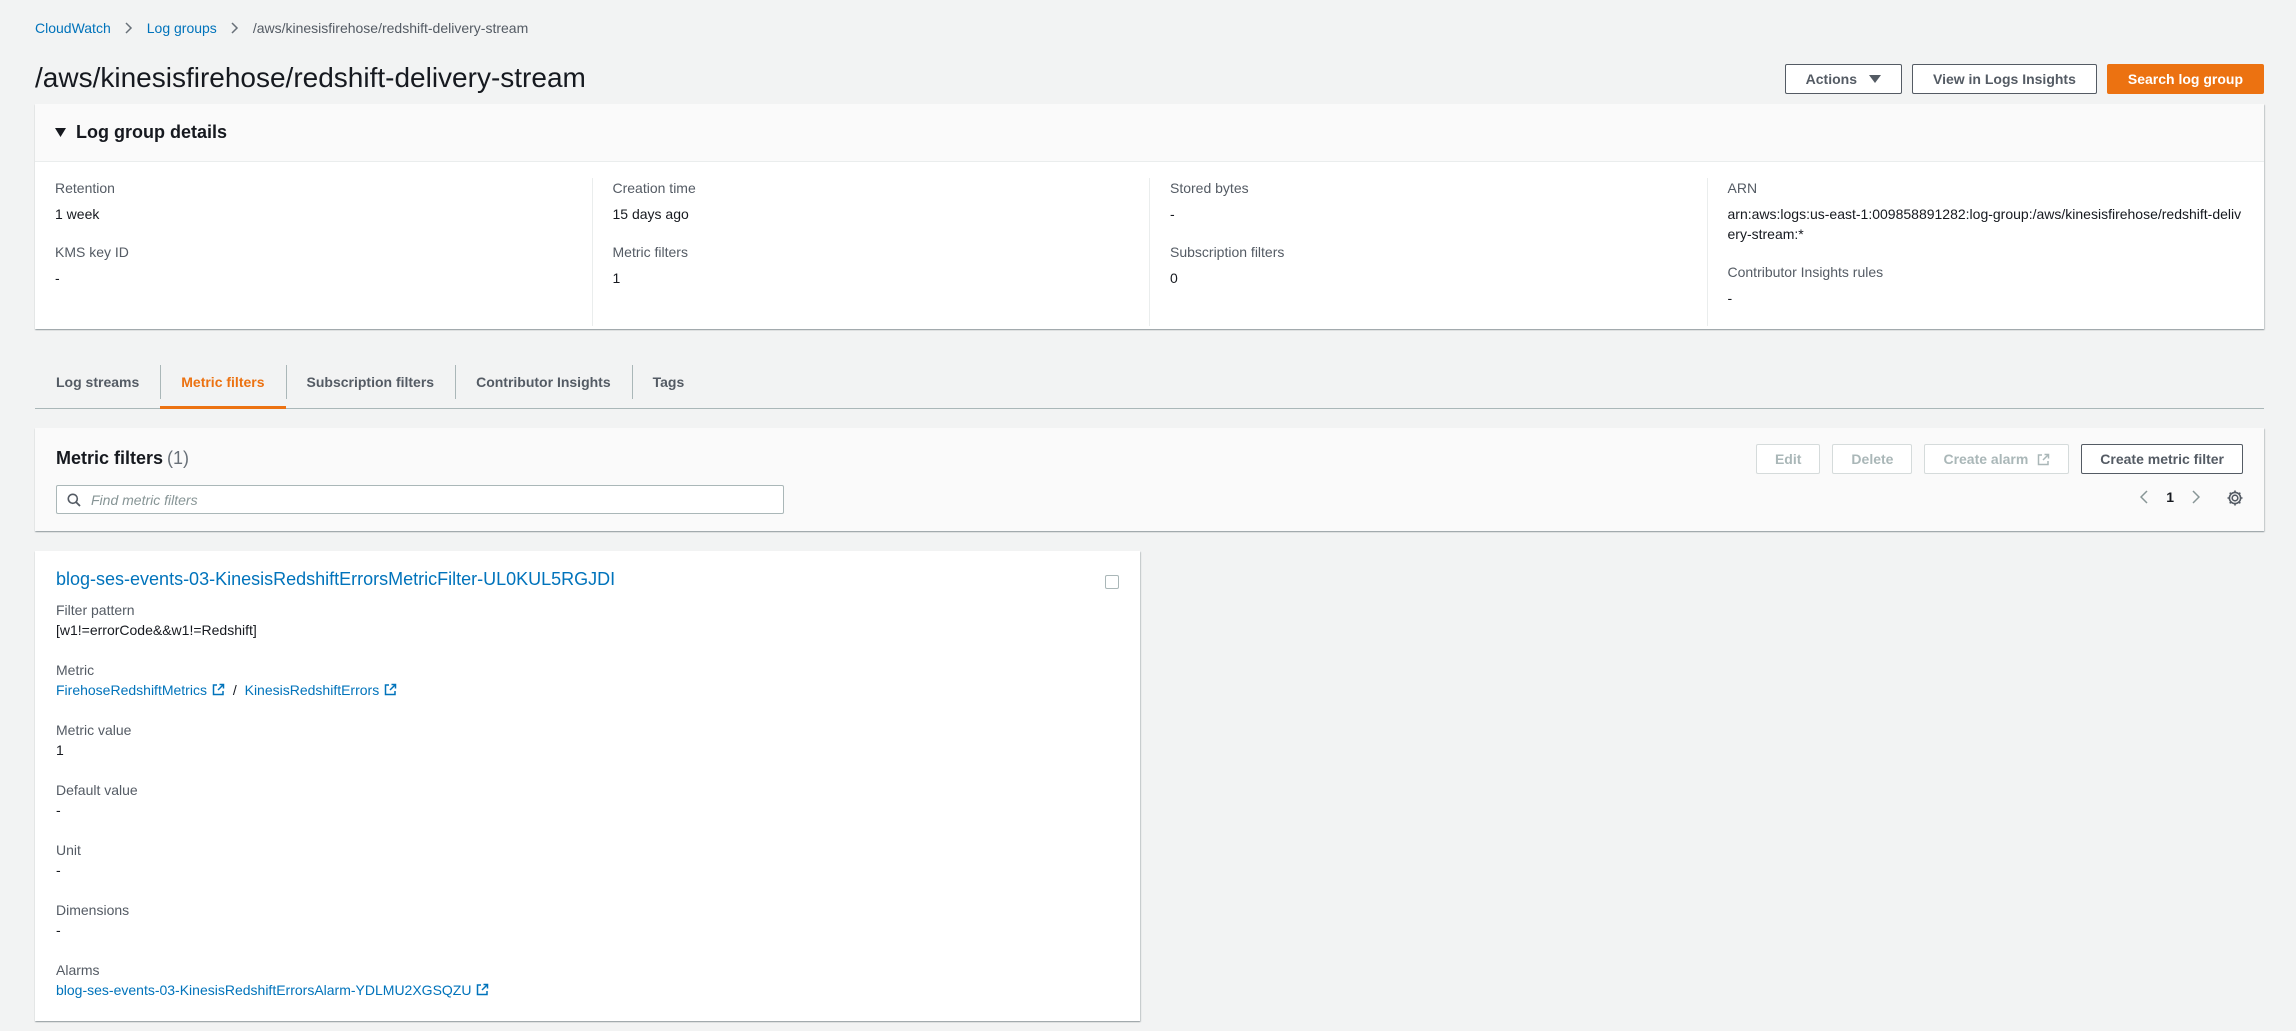  Describe the element at coordinates (1730, 298) in the screenshot. I see `contributor-insights-rules-value: -` at that location.